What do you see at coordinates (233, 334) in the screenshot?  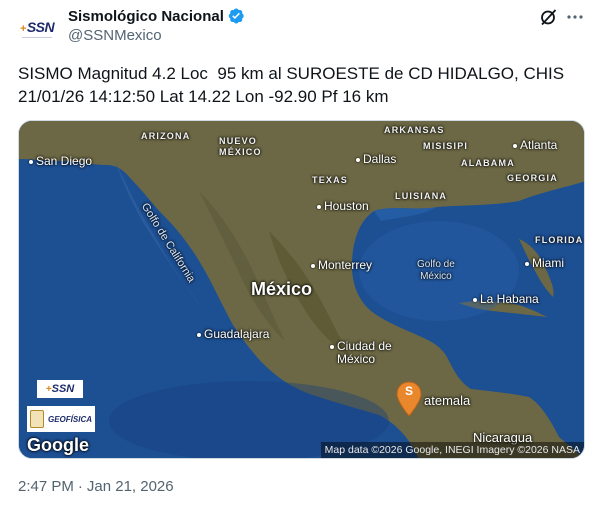 I see `map-city-guadalajara: Guadalajara` at bounding box center [233, 334].